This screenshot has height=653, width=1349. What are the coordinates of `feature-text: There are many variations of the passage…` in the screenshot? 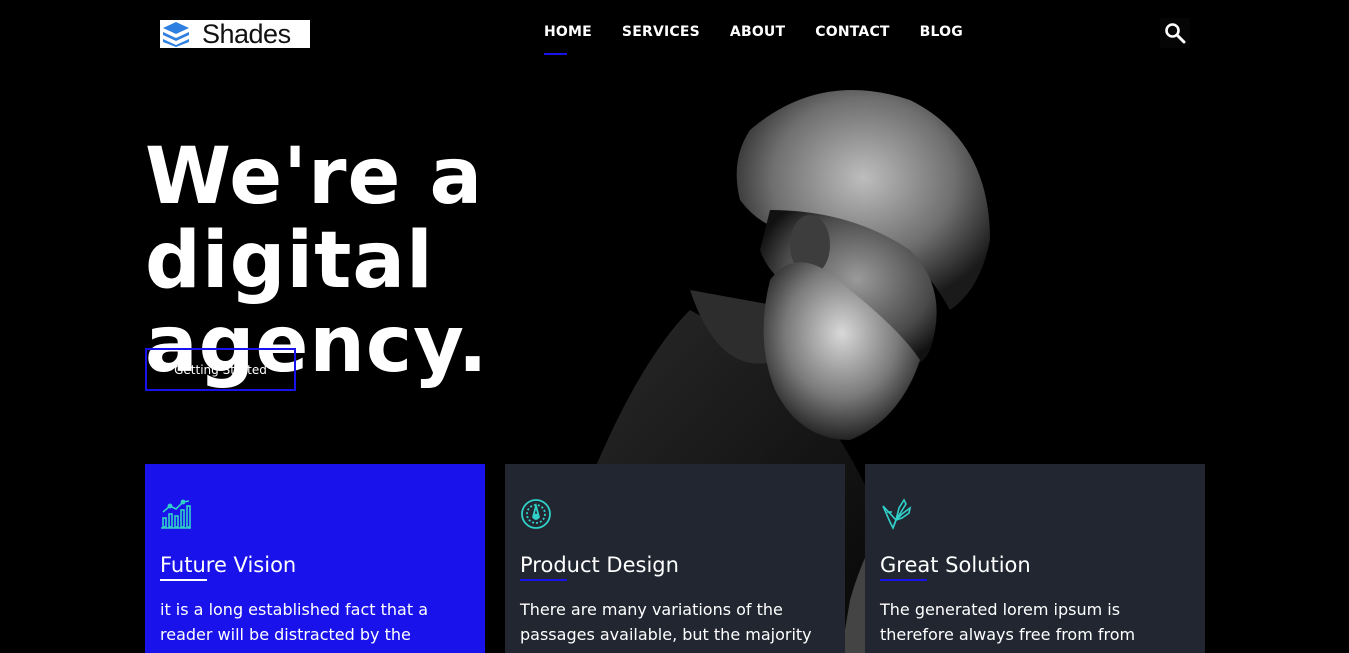 It's located at (666, 622).